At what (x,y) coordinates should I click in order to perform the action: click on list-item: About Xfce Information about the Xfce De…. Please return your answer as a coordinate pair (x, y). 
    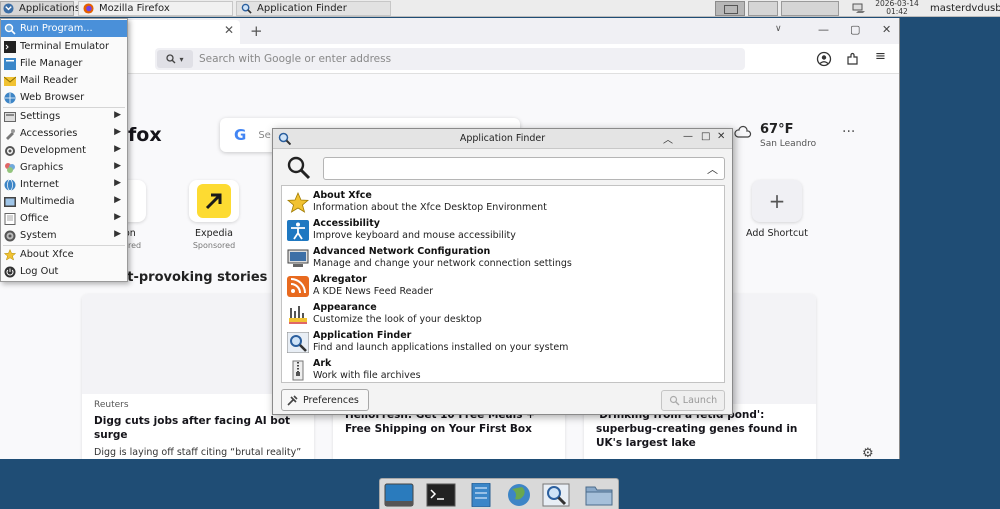
    Looking at the image, I should click on (504, 202).